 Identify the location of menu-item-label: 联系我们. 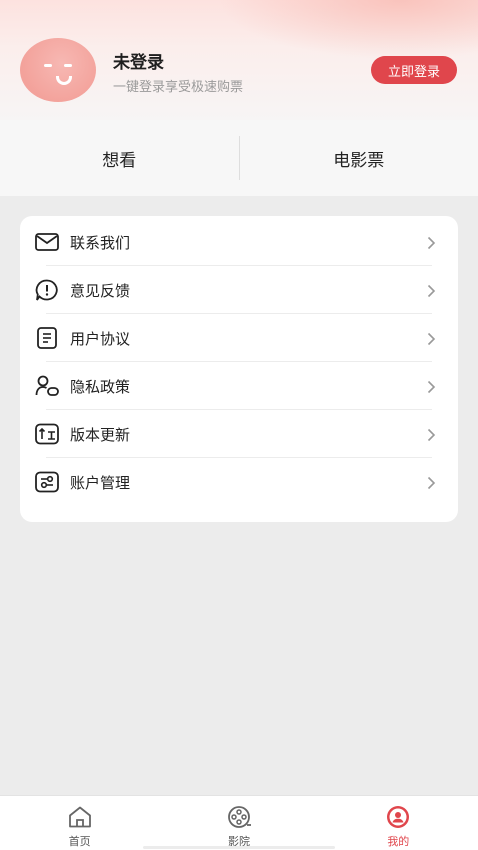
(100, 243).